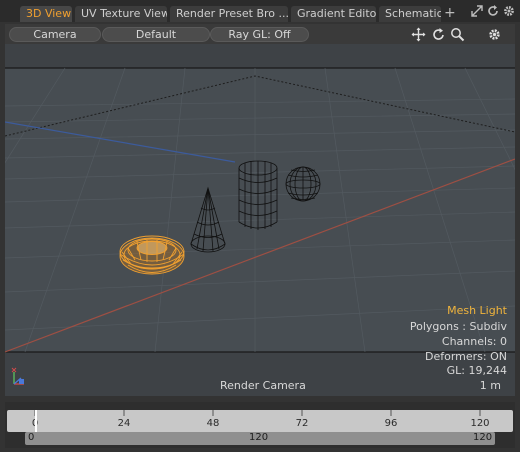  I want to click on camera-dropdown: Camera, so click(55, 34).